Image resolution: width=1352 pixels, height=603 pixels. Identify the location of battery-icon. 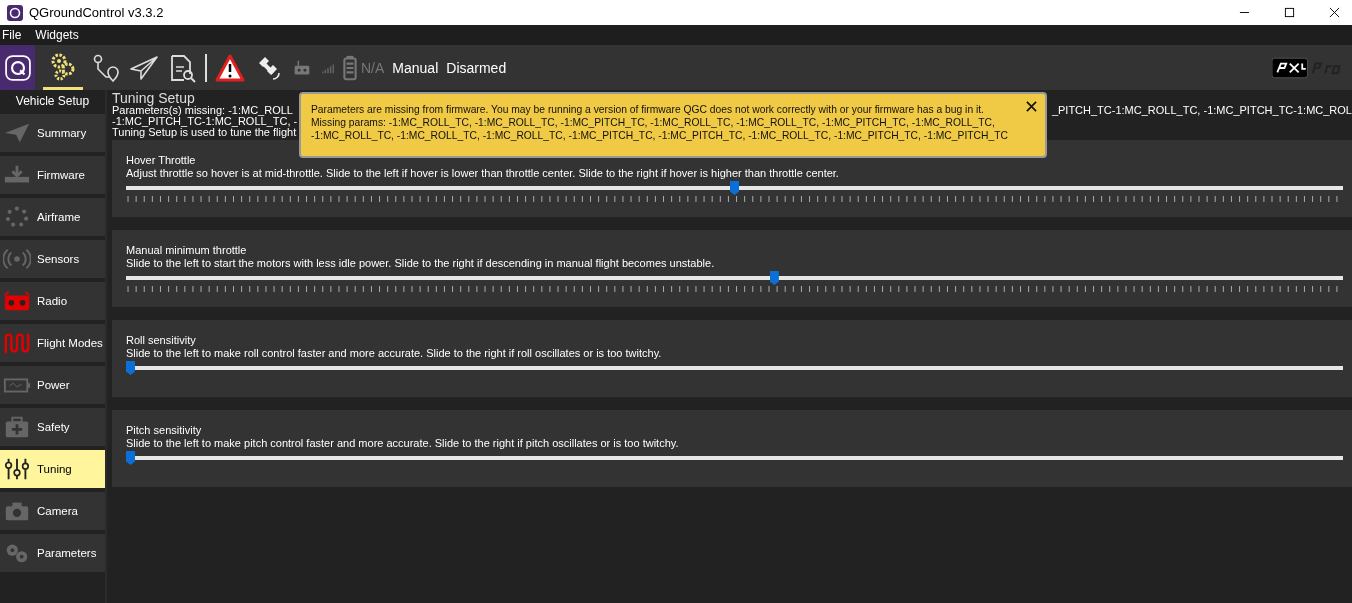
(350, 67).